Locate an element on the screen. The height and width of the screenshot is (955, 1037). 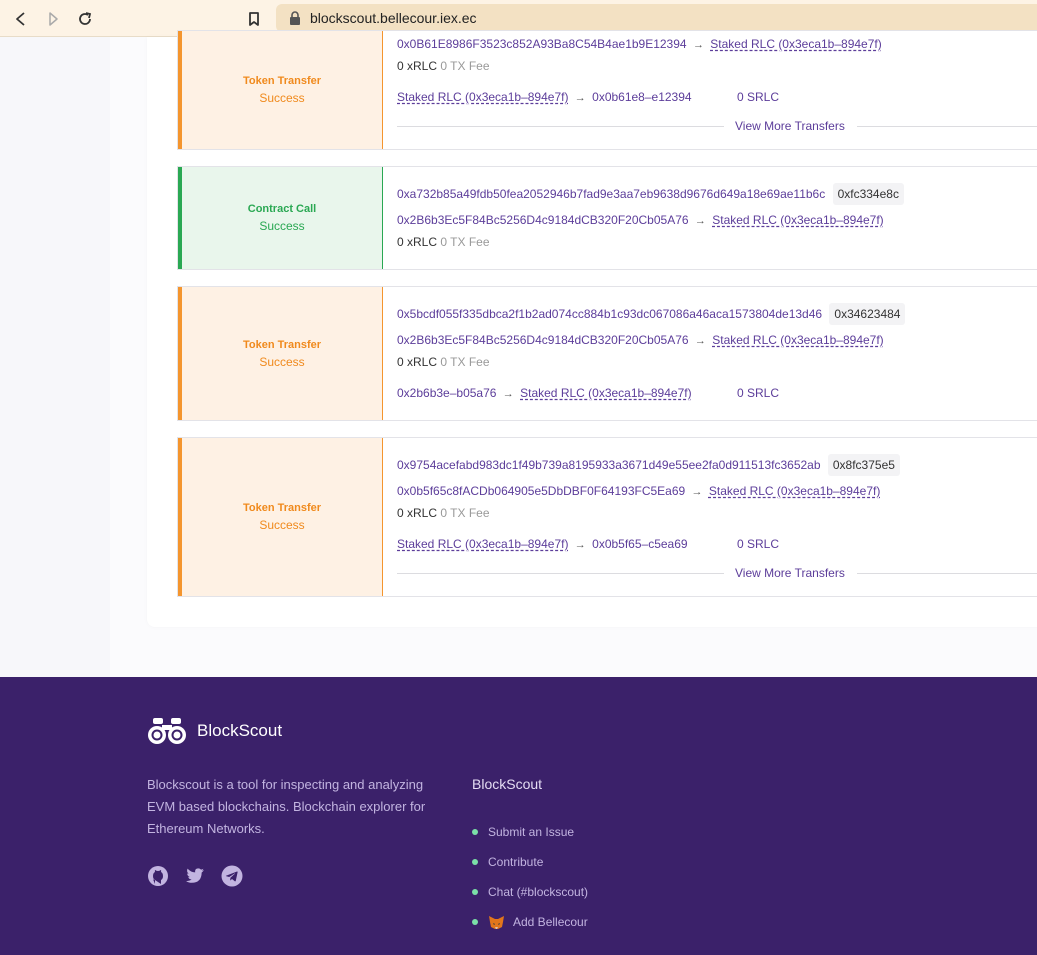
address-bar: blockscout.bellecour.iex.ec is located at coordinates (656, 18).